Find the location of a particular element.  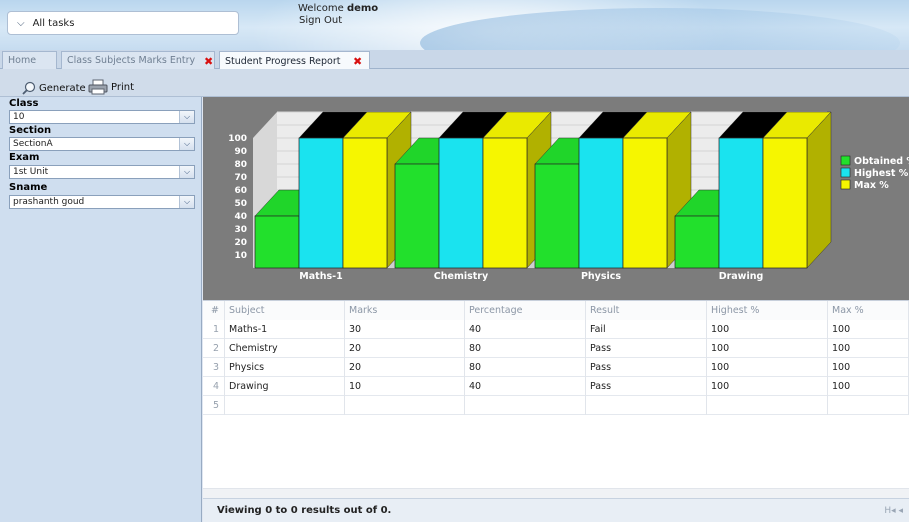

bar-highest-physics is located at coordinates (601, 203).